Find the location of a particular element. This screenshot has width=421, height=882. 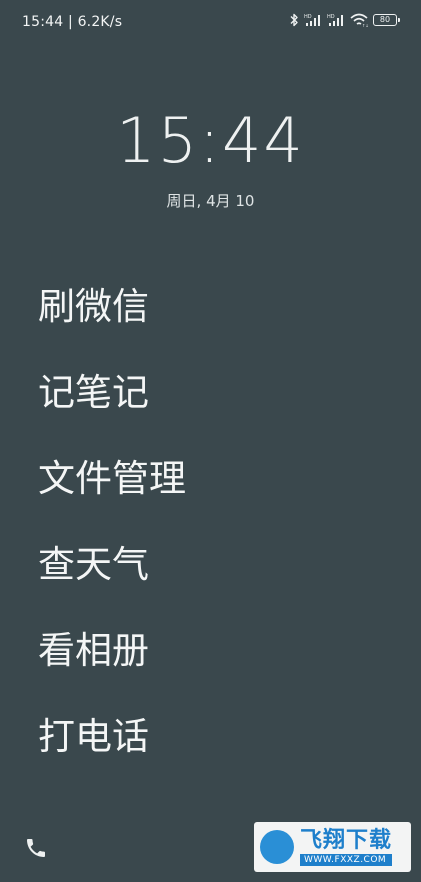

status-time-speed: 15:44 | 6.2K/s is located at coordinates (72, 22).